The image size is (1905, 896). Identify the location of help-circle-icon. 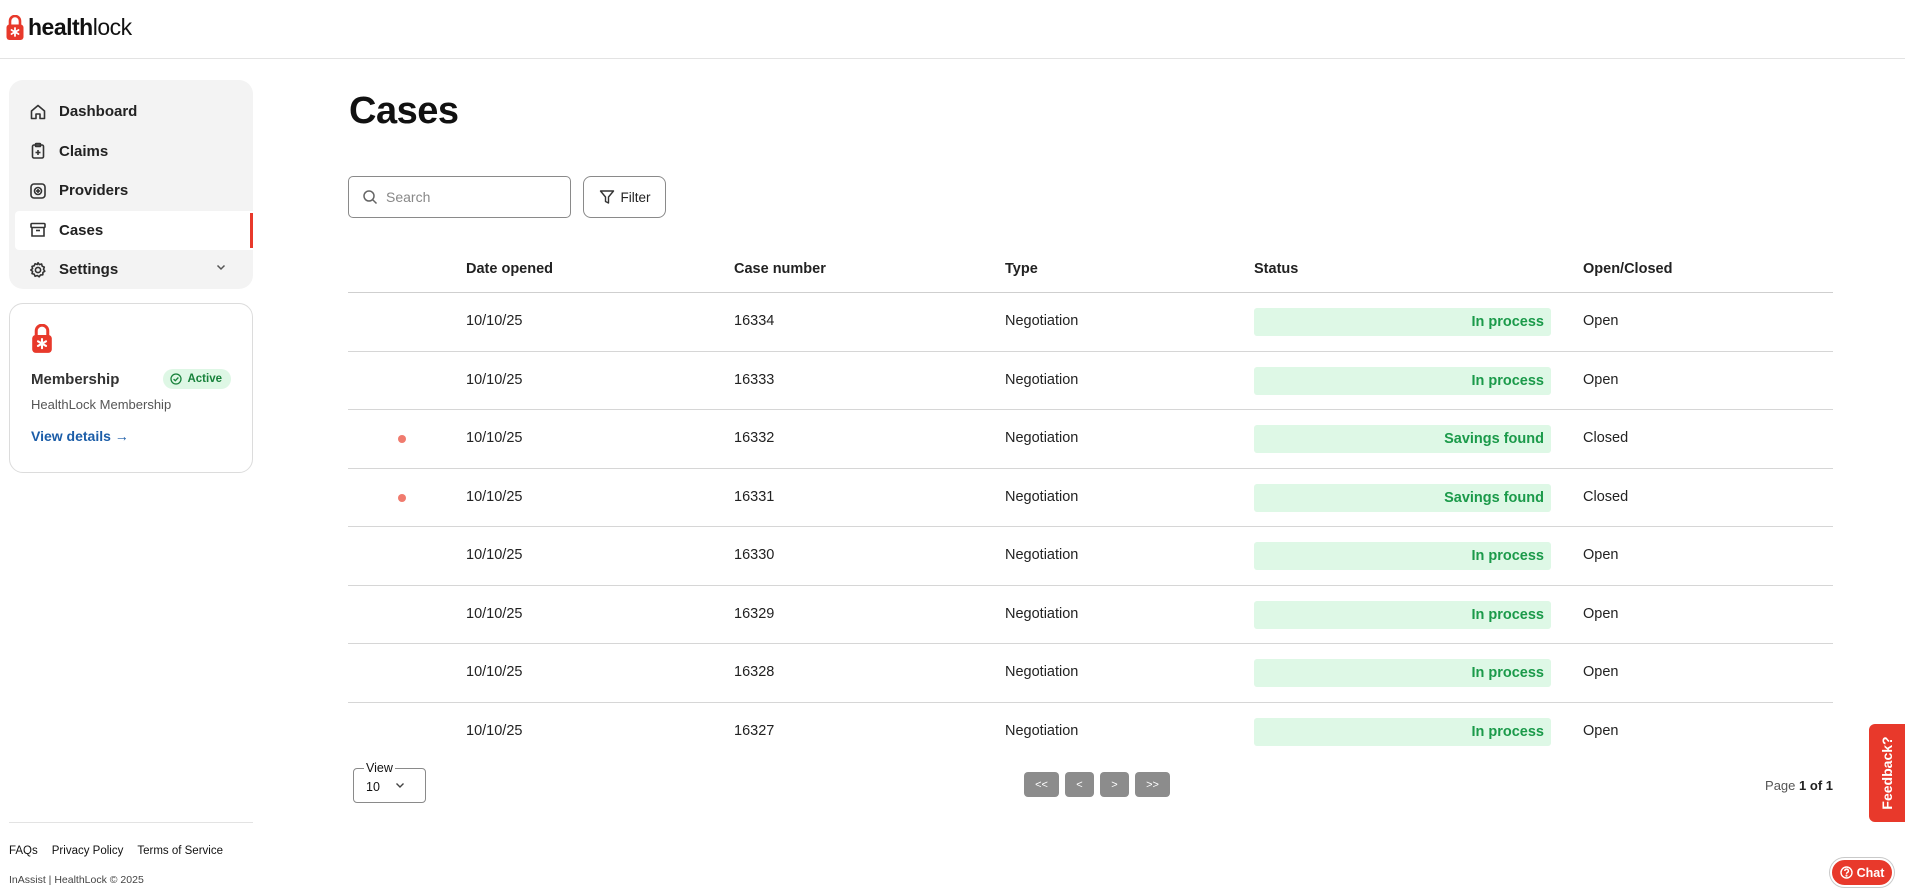
(1846, 872).